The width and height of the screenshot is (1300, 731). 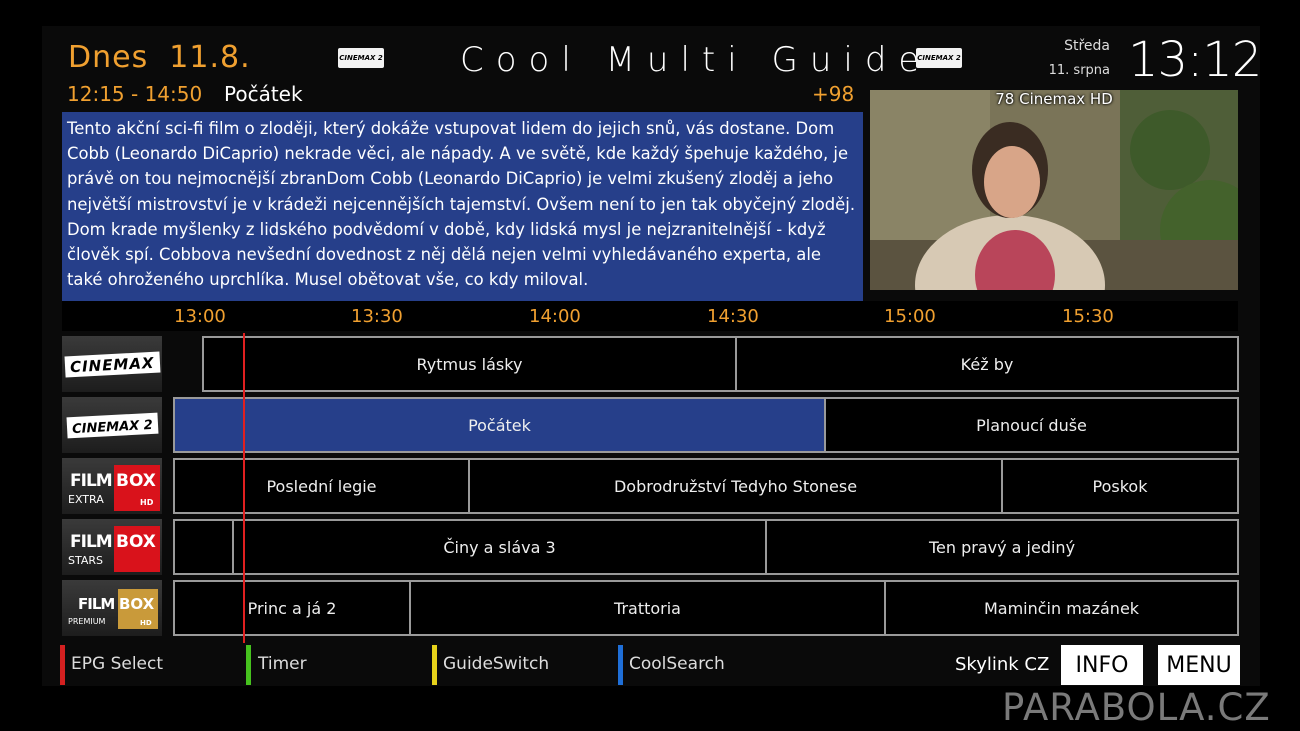 What do you see at coordinates (210, 57) in the screenshot?
I see `date-value: 11.8.` at bounding box center [210, 57].